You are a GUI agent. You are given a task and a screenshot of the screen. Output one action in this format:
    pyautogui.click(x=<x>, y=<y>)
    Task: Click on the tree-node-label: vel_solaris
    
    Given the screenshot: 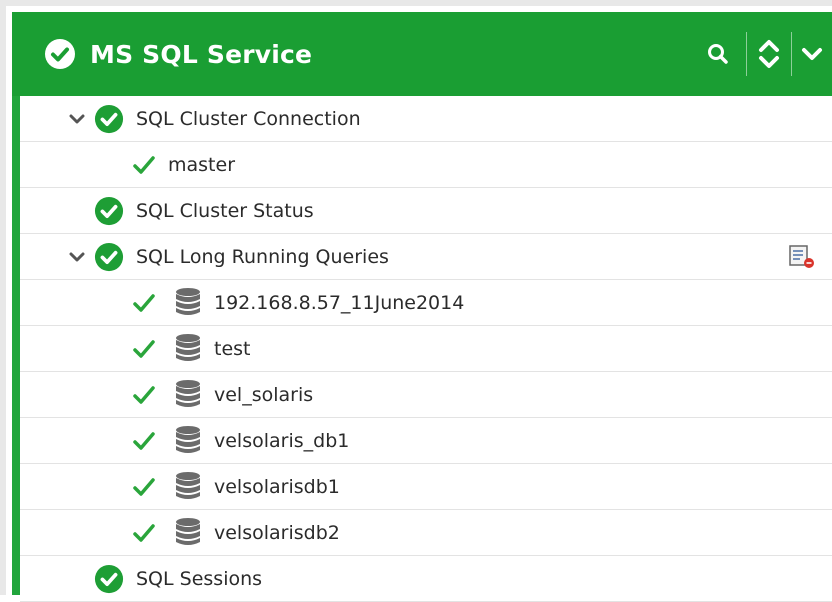 What is the action you would take?
    pyautogui.click(x=264, y=394)
    